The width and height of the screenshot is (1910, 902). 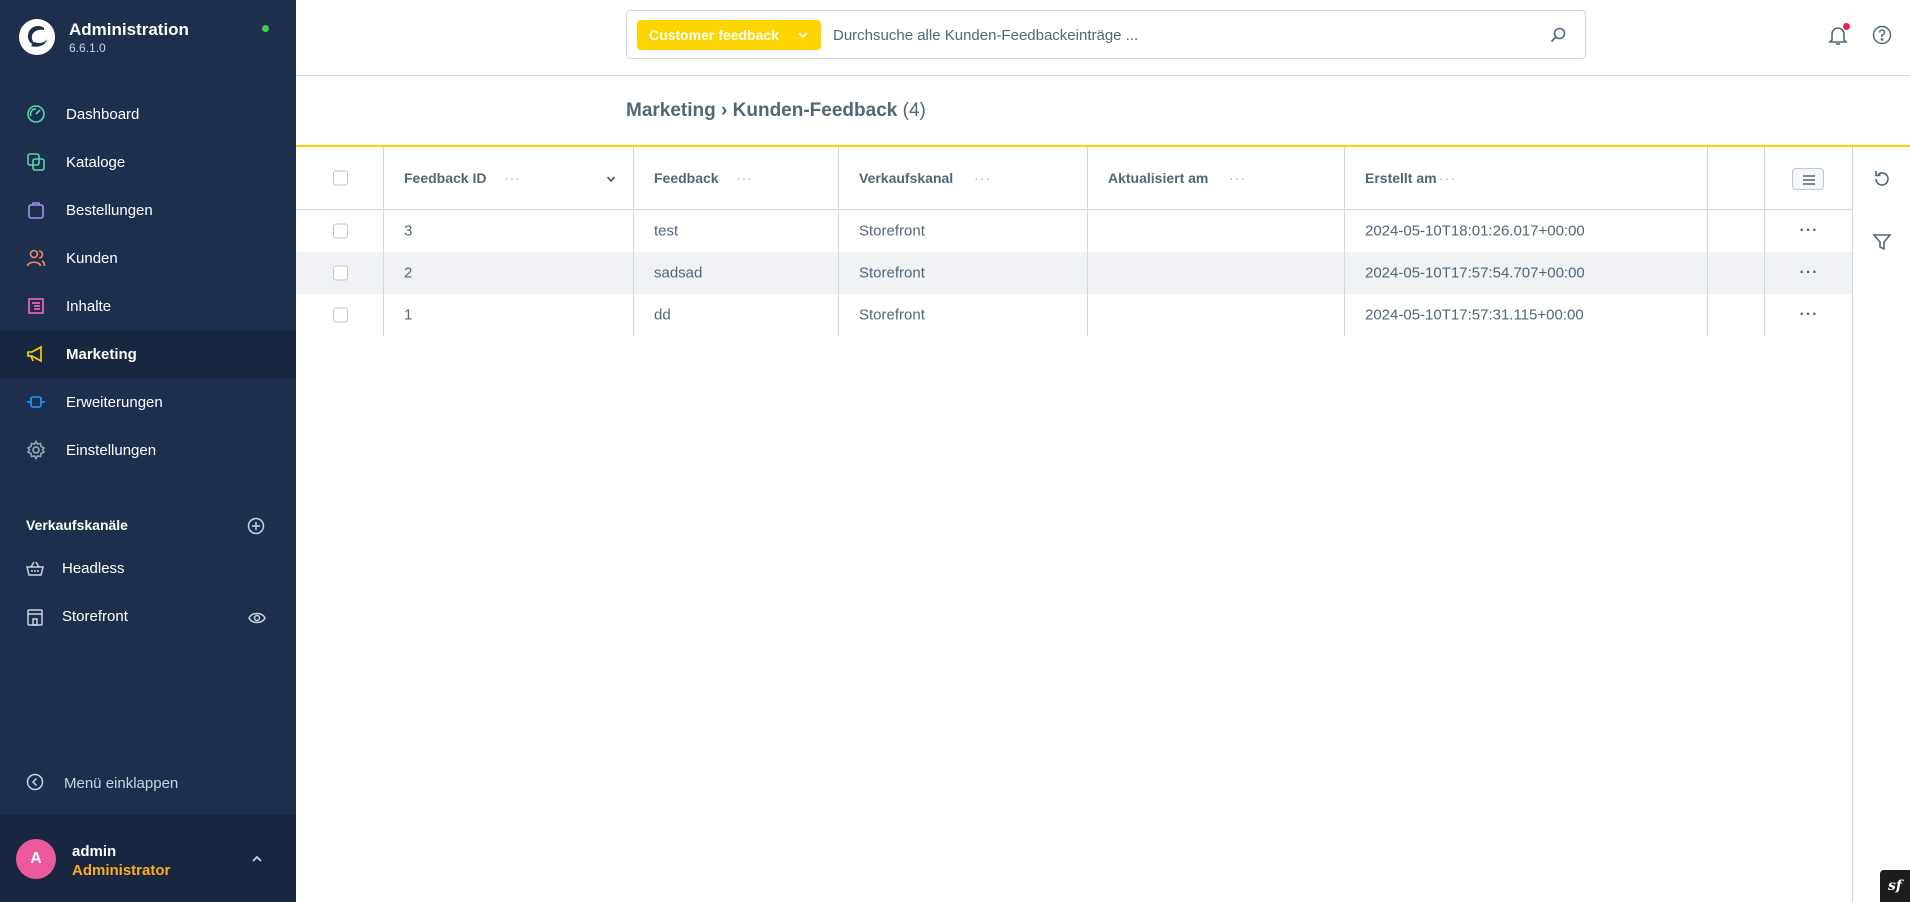 What do you see at coordinates (77, 525) in the screenshot?
I see `sales-channels-title: Verkaufskanäle` at bounding box center [77, 525].